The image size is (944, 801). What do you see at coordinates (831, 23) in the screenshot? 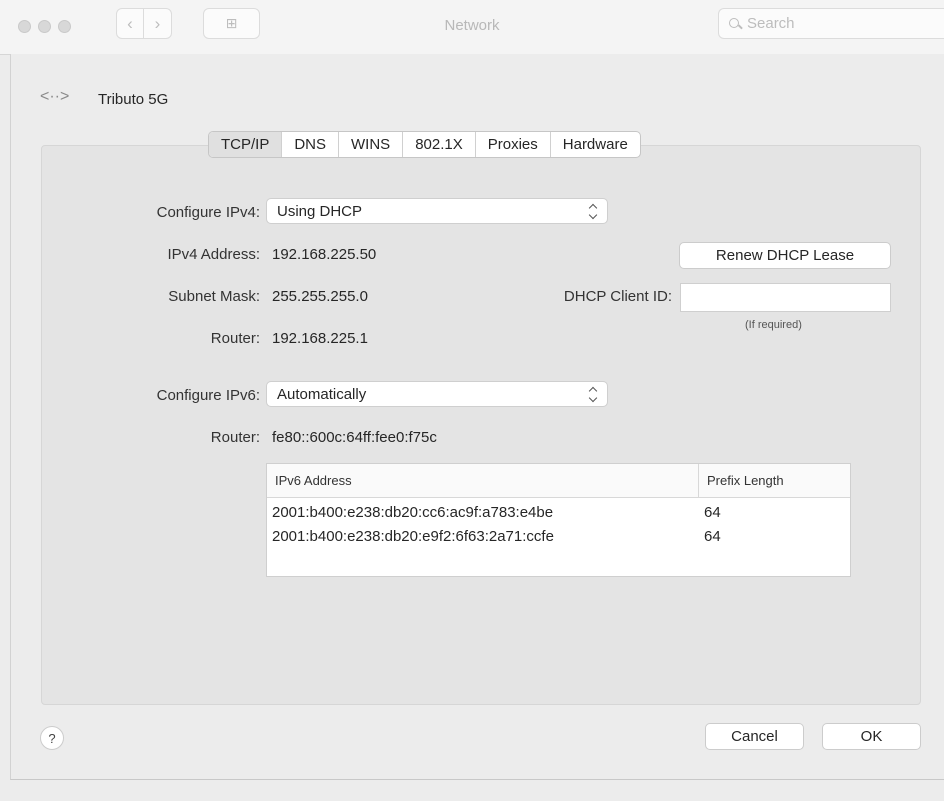
I see `search-input: Search` at bounding box center [831, 23].